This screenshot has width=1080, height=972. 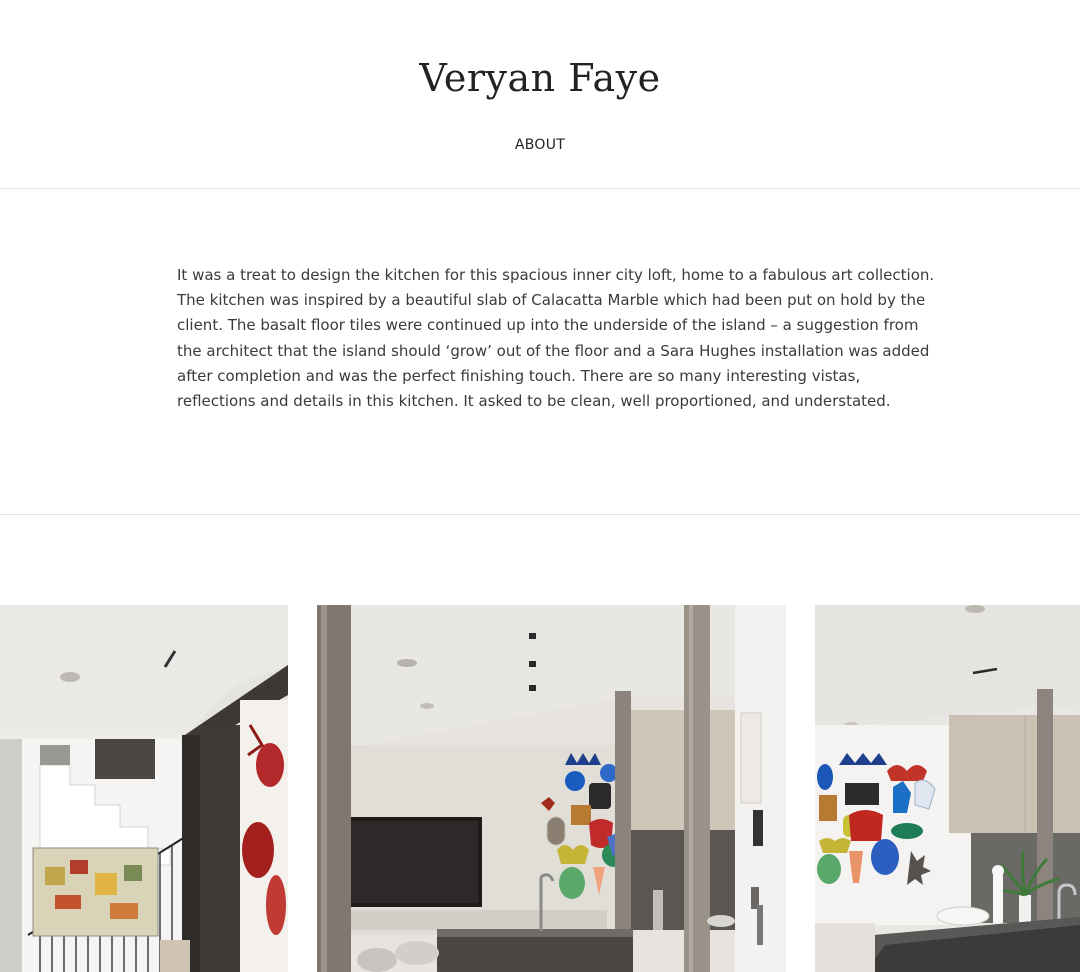 I want to click on kitchen-island-photo, so click(x=947, y=788).